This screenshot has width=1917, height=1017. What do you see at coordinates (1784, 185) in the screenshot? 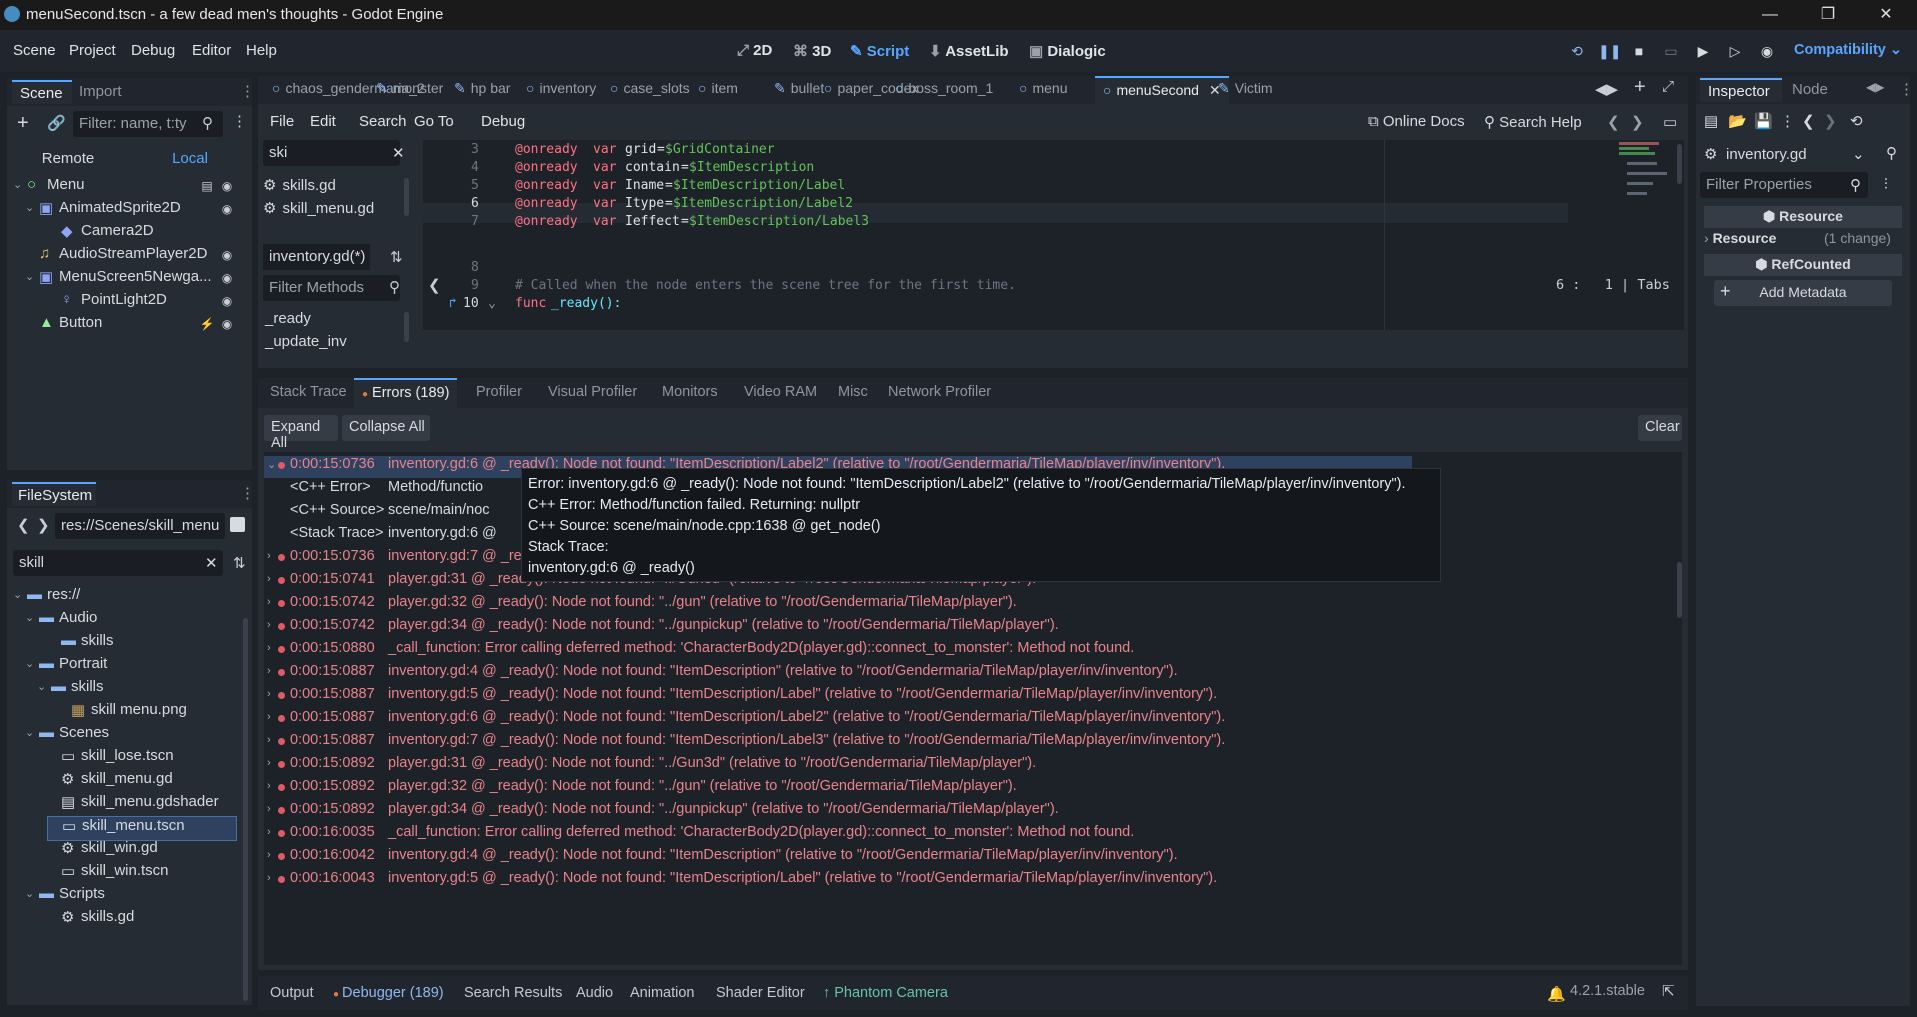
I see `filter-properties-input: Filter Properties` at bounding box center [1784, 185].